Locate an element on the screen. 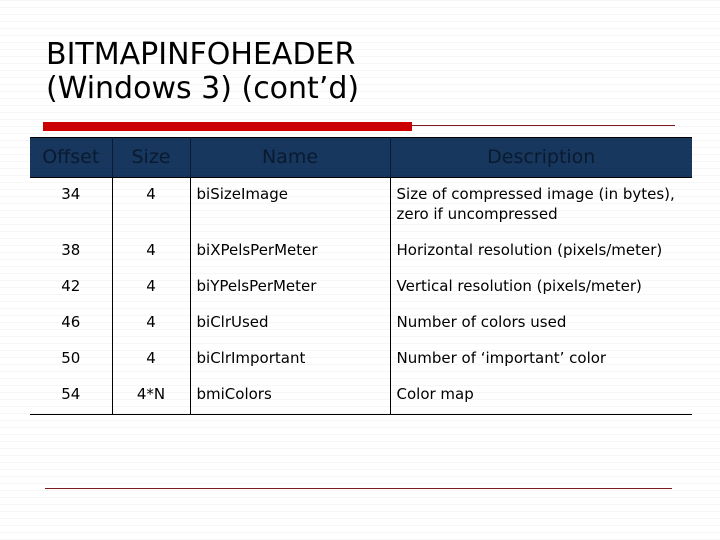  cell-description: Vertical resolution (pixels/meter) is located at coordinates (519, 286).